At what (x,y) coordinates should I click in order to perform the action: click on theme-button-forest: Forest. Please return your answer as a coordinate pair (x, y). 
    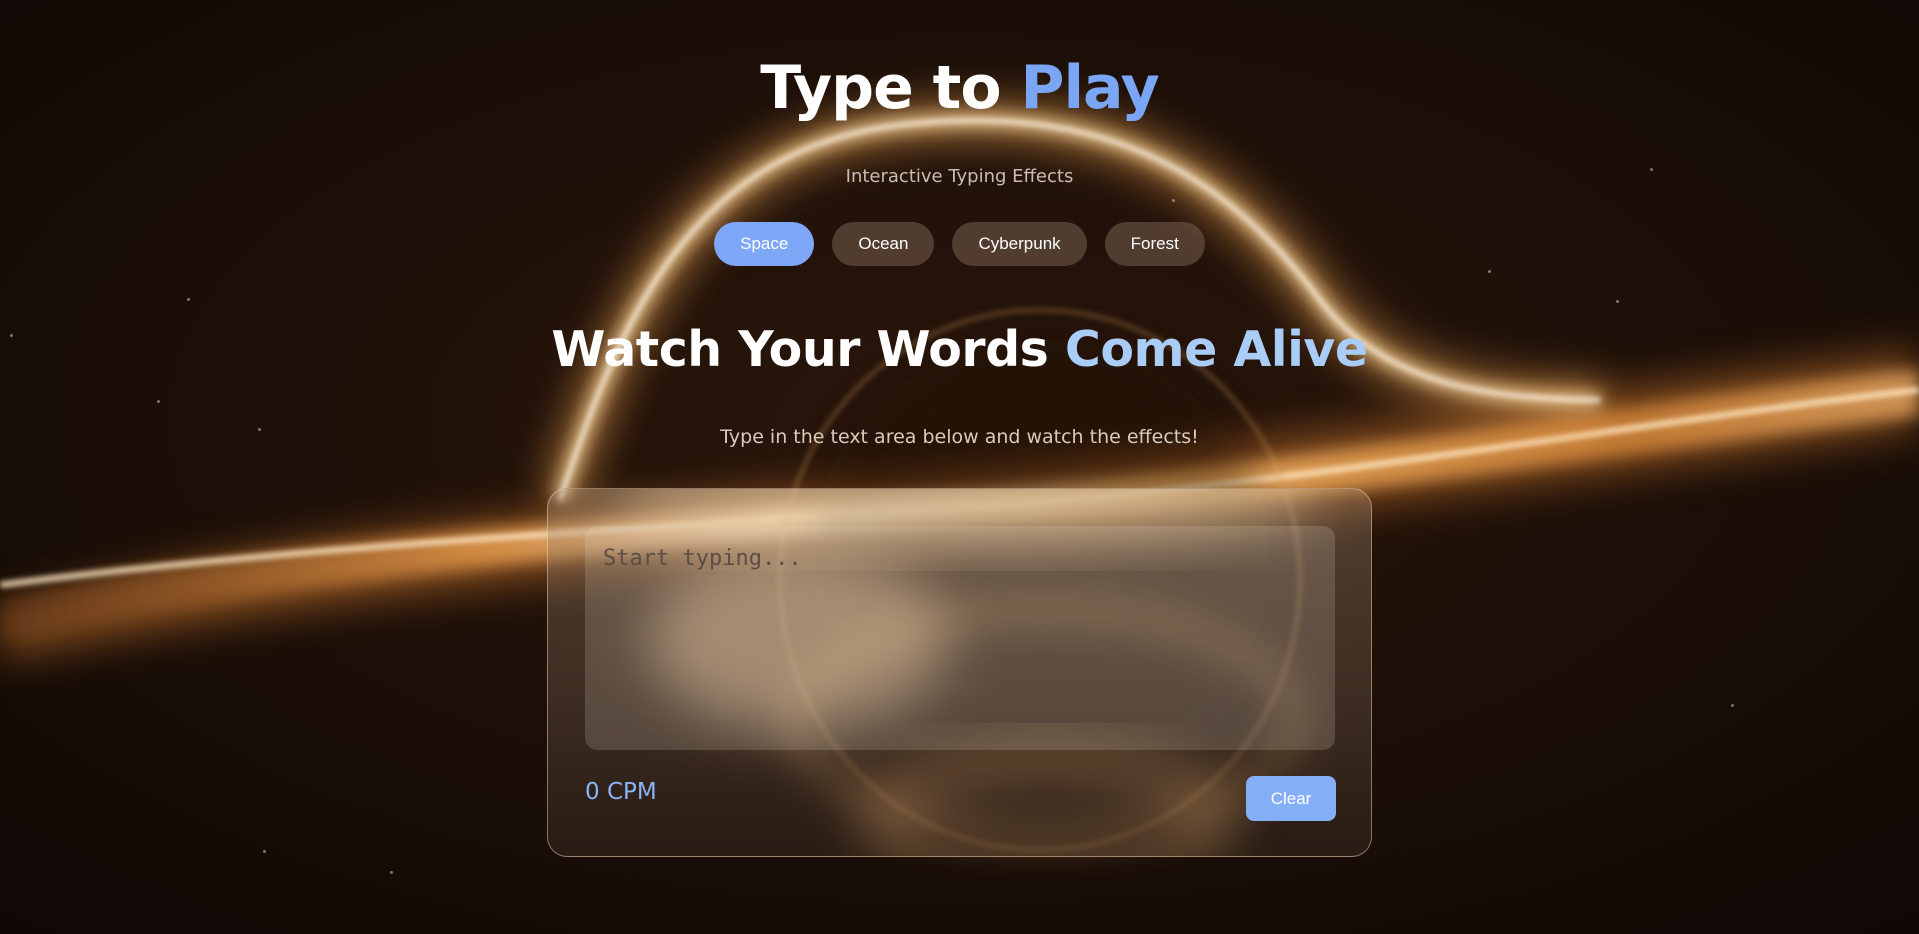
    Looking at the image, I should click on (1154, 244).